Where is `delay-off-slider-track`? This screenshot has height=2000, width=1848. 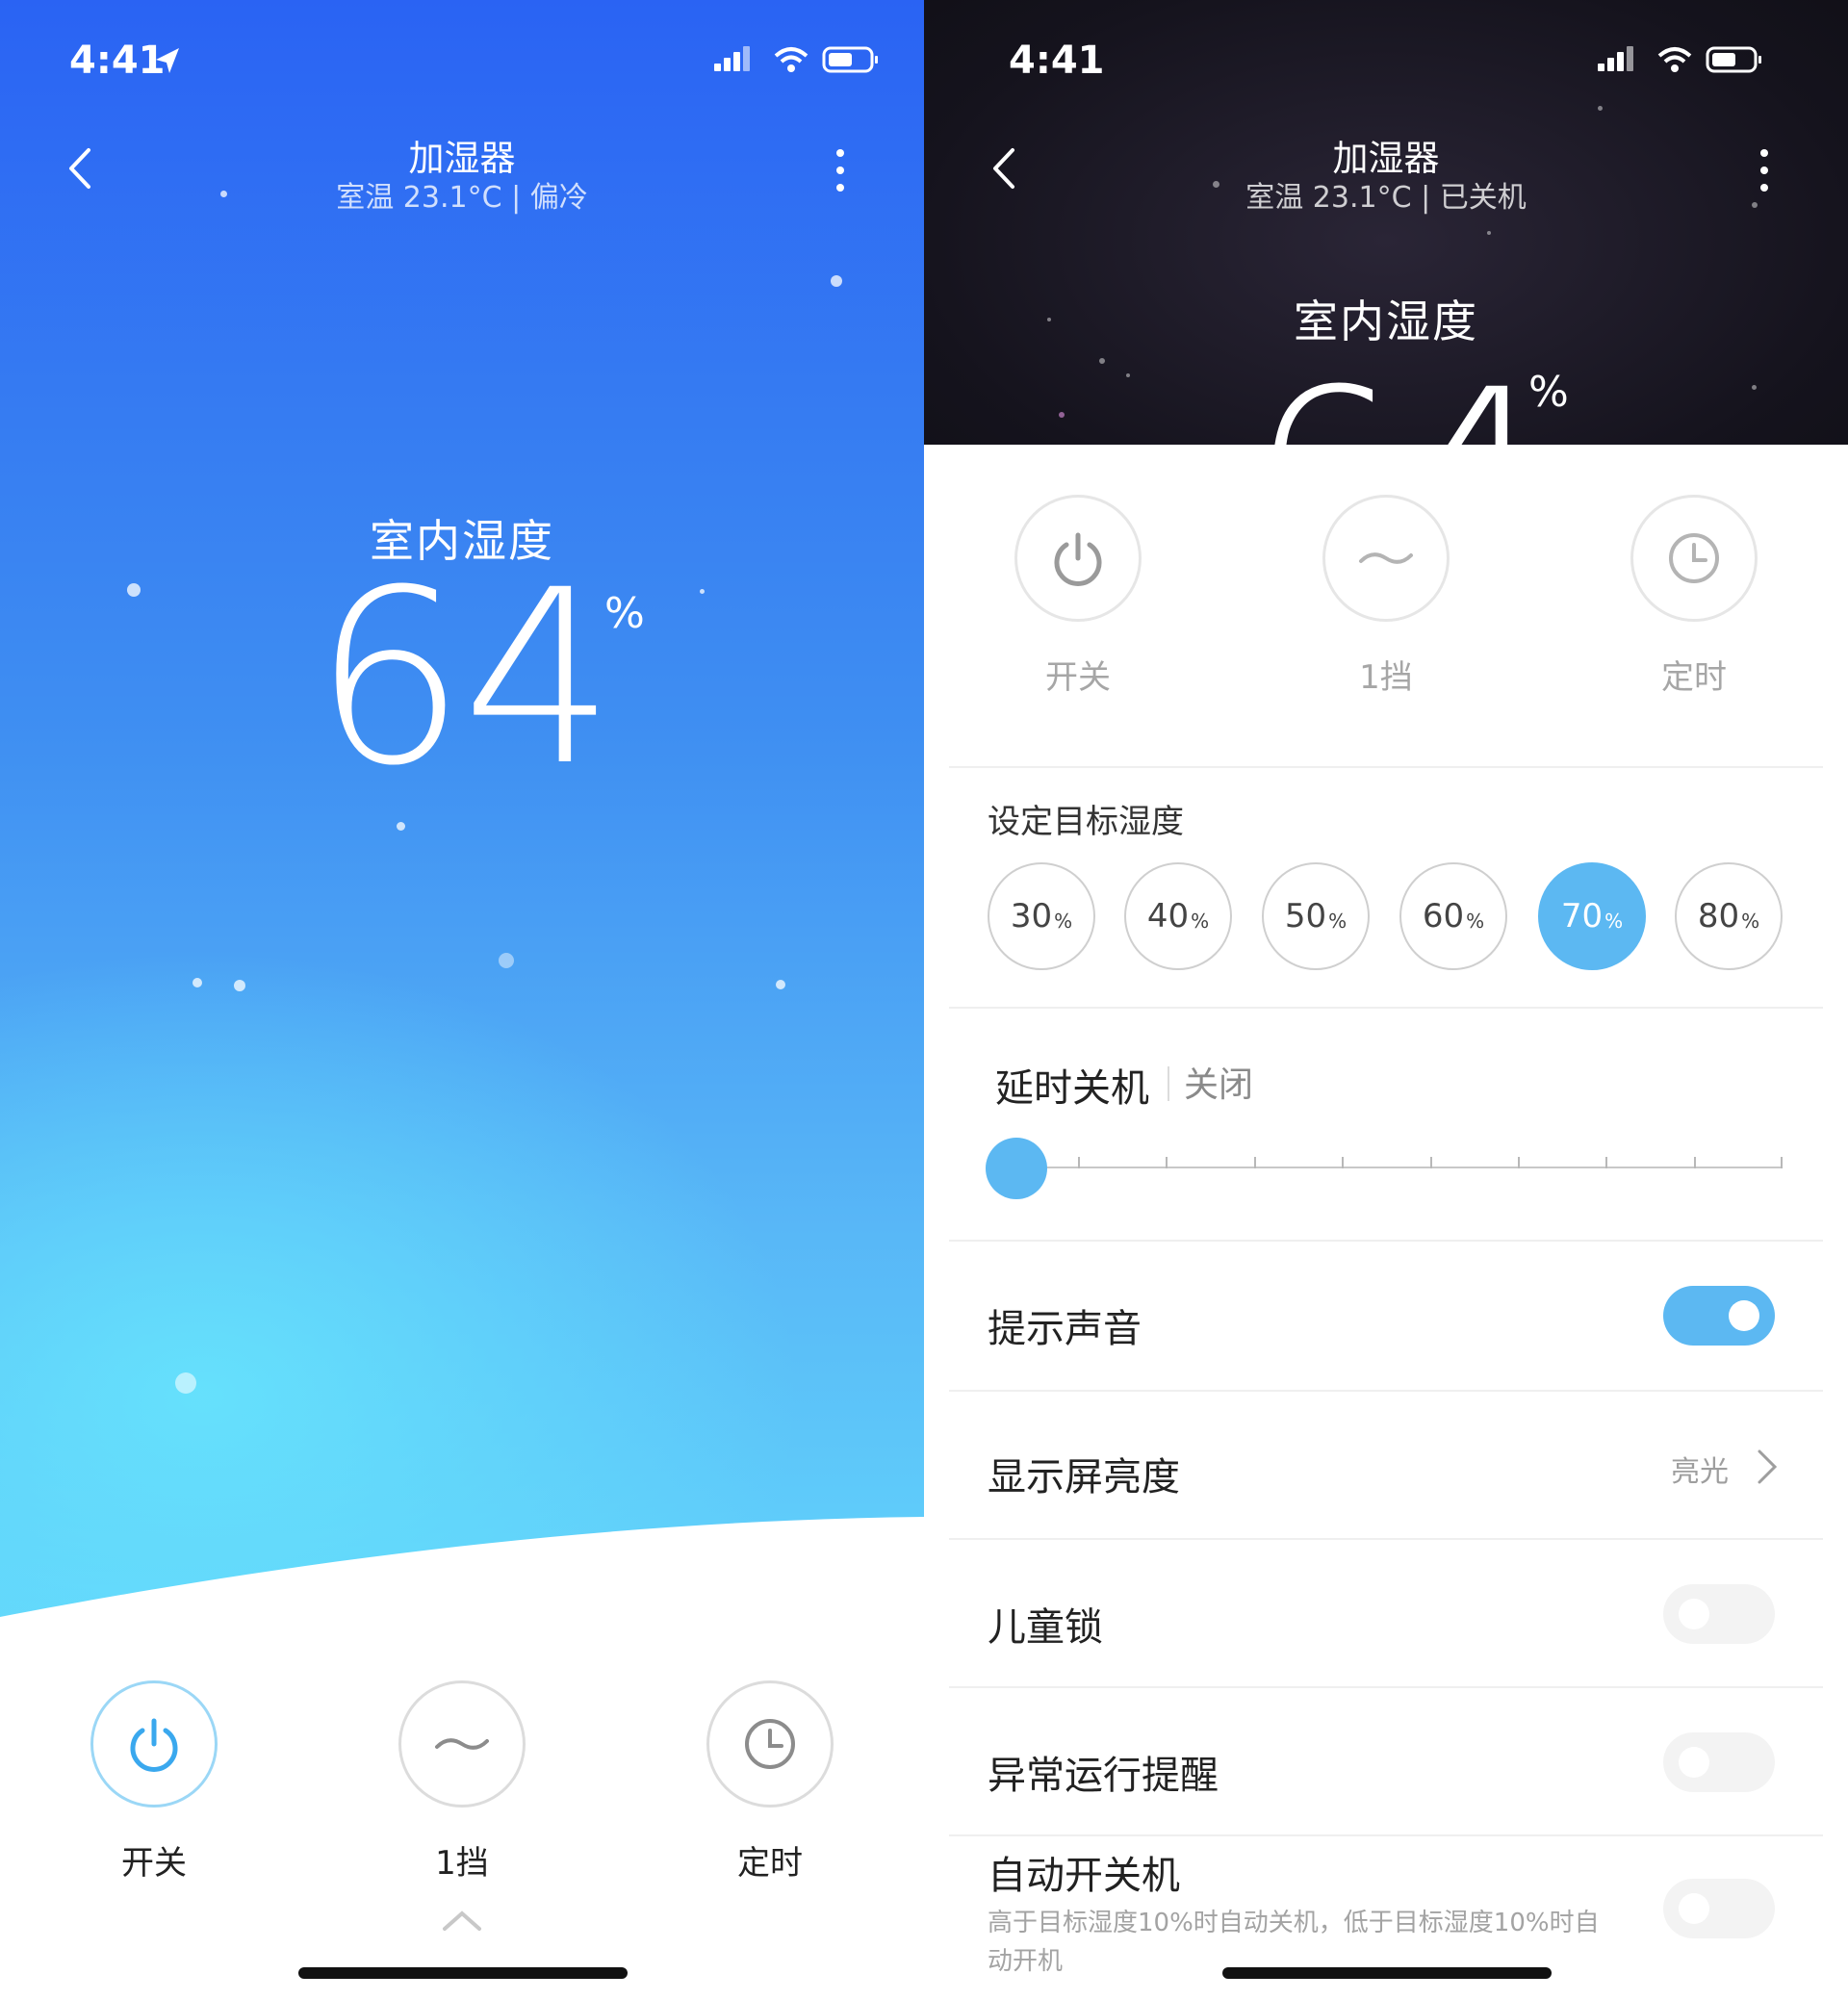
delay-off-slider-track is located at coordinates (1398, 1167).